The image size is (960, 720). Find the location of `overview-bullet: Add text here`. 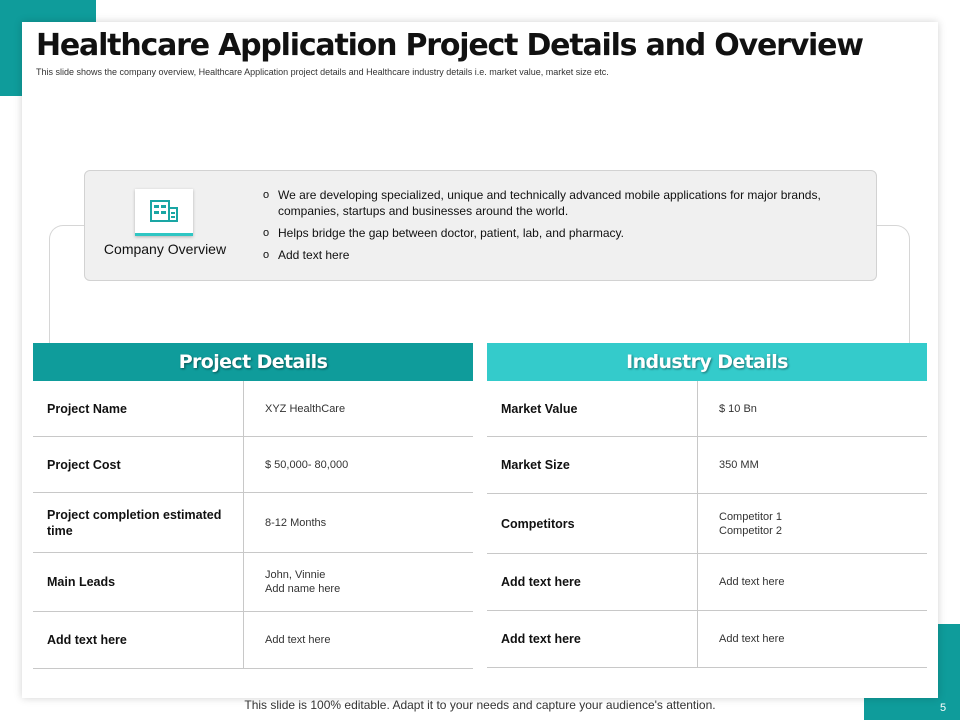

overview-bullet: Add text here is located at coordinates (548, 255).